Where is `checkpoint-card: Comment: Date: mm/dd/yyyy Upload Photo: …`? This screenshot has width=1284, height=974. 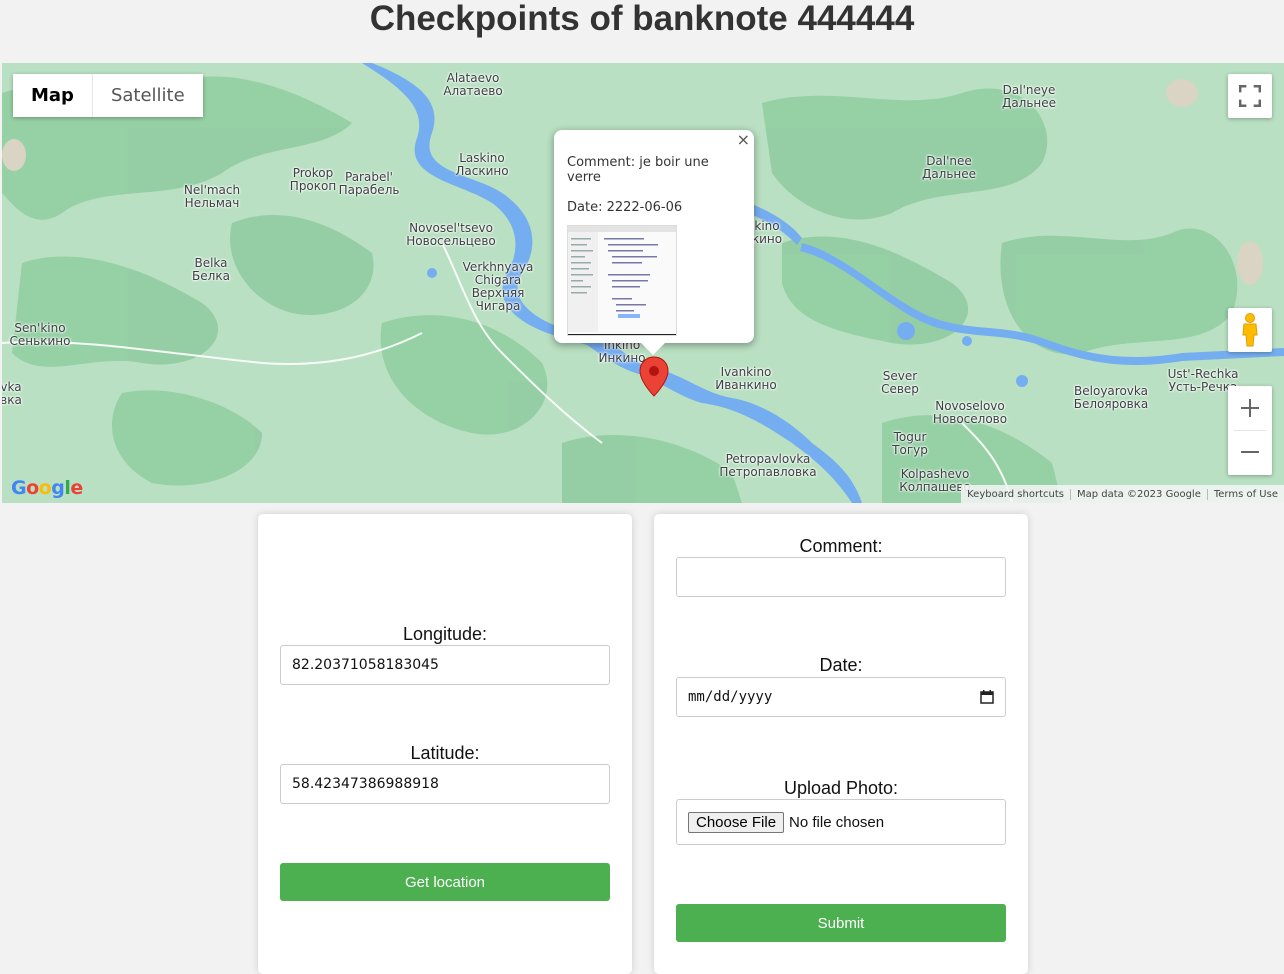
checkpoint-card: Comment: Date: mm/dd/yyyy Upload Photo: … is located at coordinates (841, 744).